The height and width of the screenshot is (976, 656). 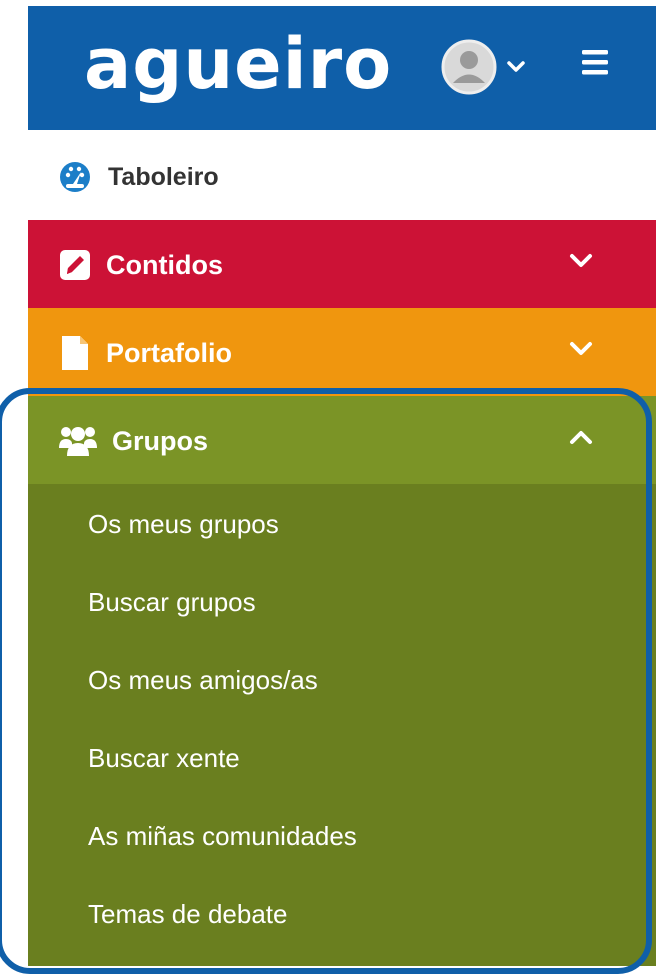 What do you see at coordinates (342, 175) in the screenshot?
I see `sidebar-item-taboleiro: Taboleiro` at bounding box center [342, 175].